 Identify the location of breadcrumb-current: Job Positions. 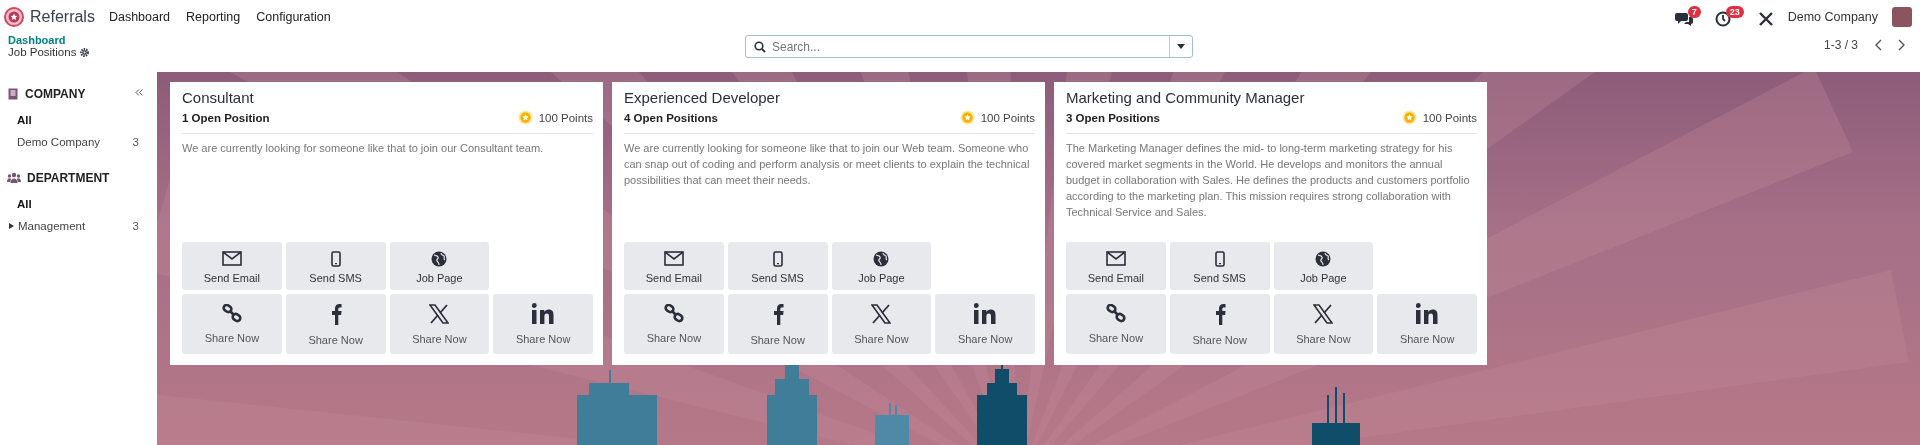
(42, 52).